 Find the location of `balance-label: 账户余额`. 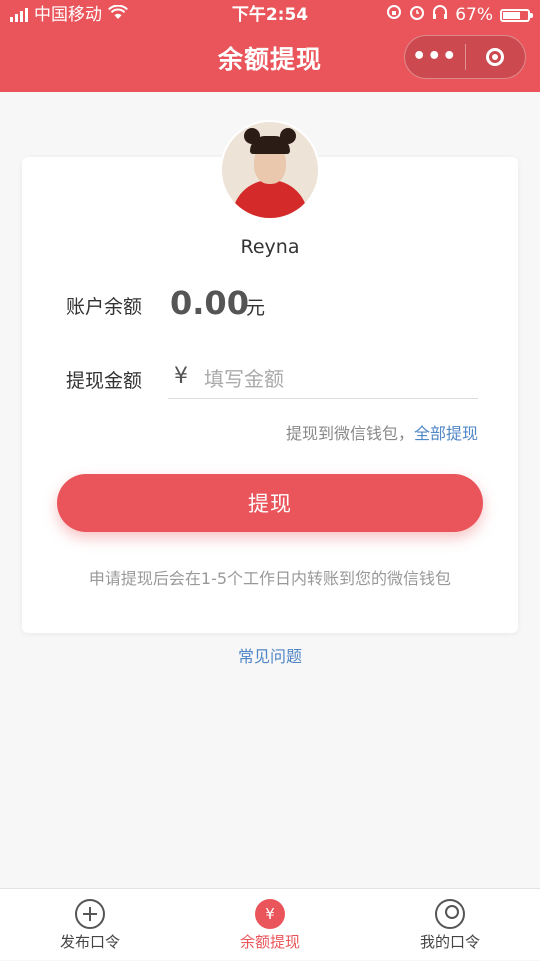

balance-label: 账户余额 is located at coordinates (104, 307).